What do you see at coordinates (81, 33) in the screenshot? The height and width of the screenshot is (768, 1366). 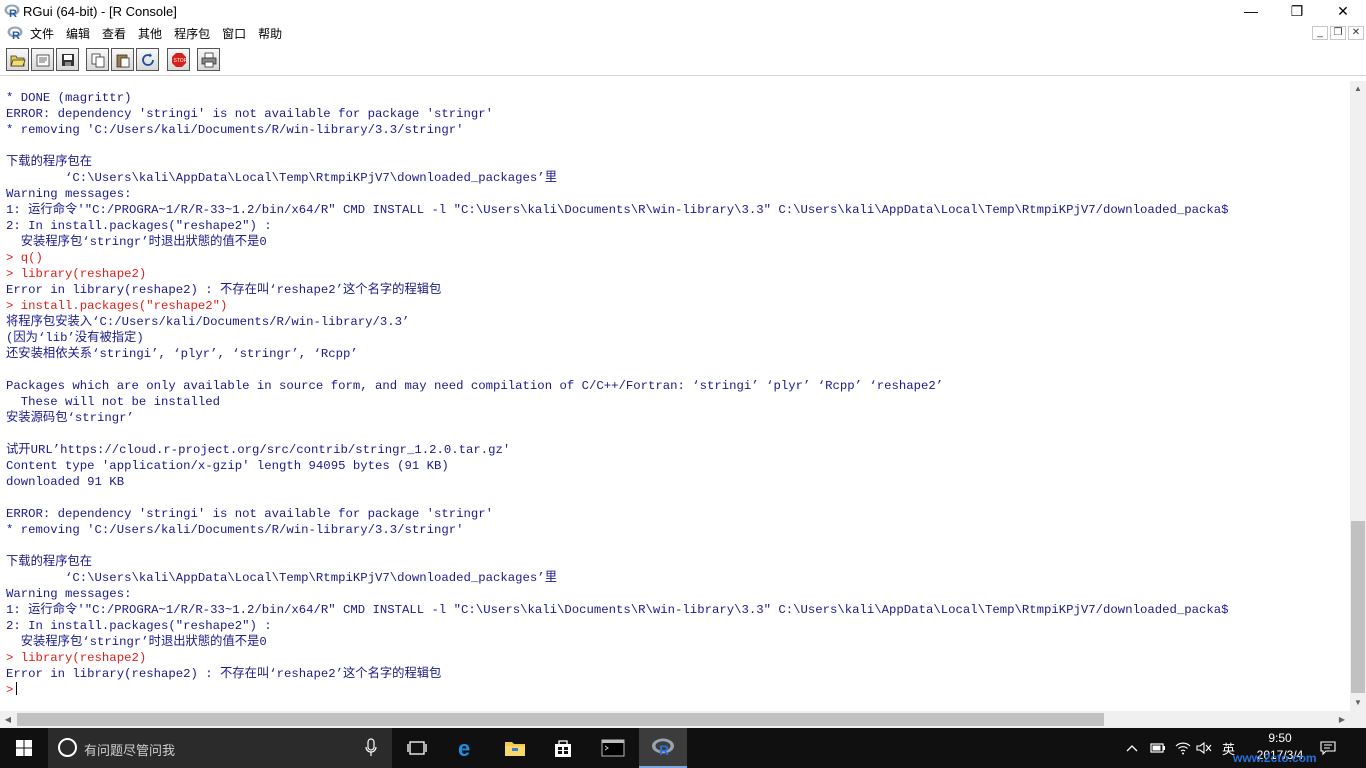 I see `menu-item-1: 编辑` at bounding box center [81, 33].